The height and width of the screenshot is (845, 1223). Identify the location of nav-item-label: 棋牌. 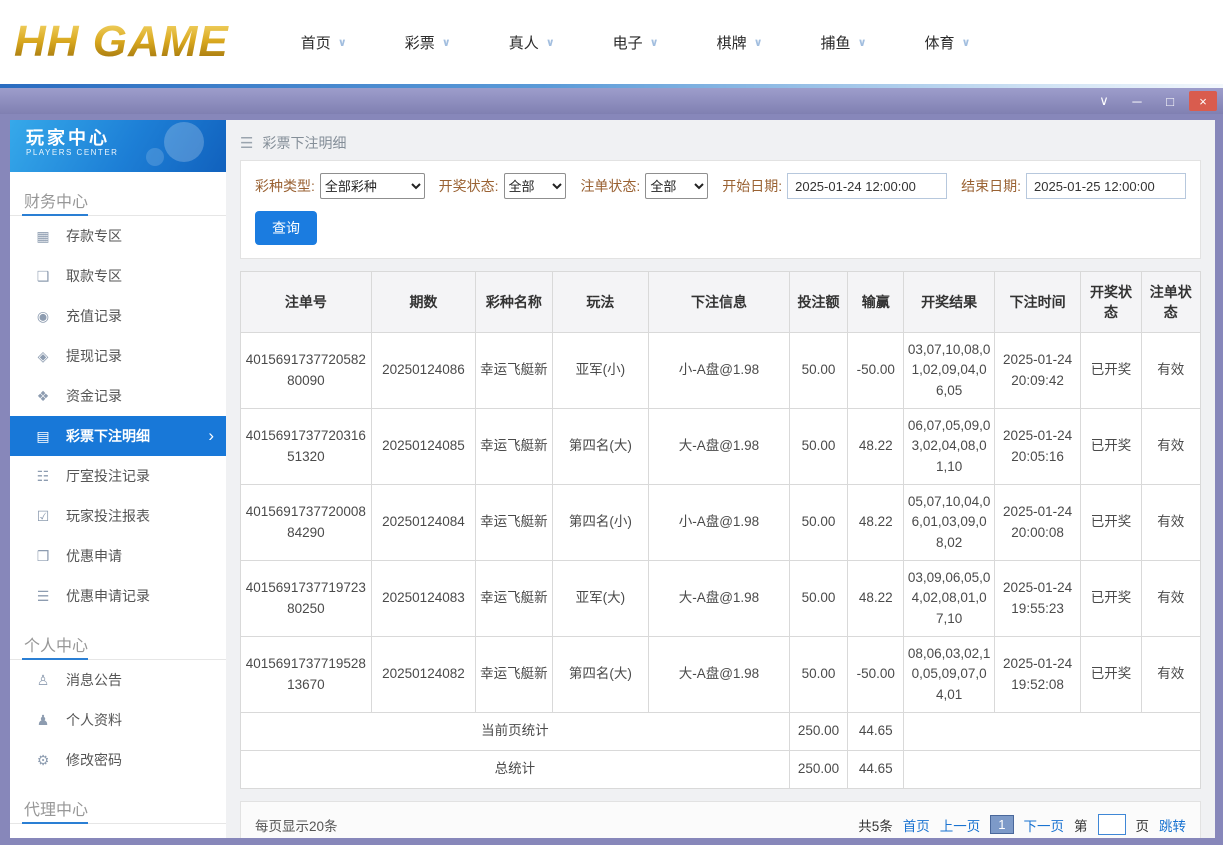
(731, 43).